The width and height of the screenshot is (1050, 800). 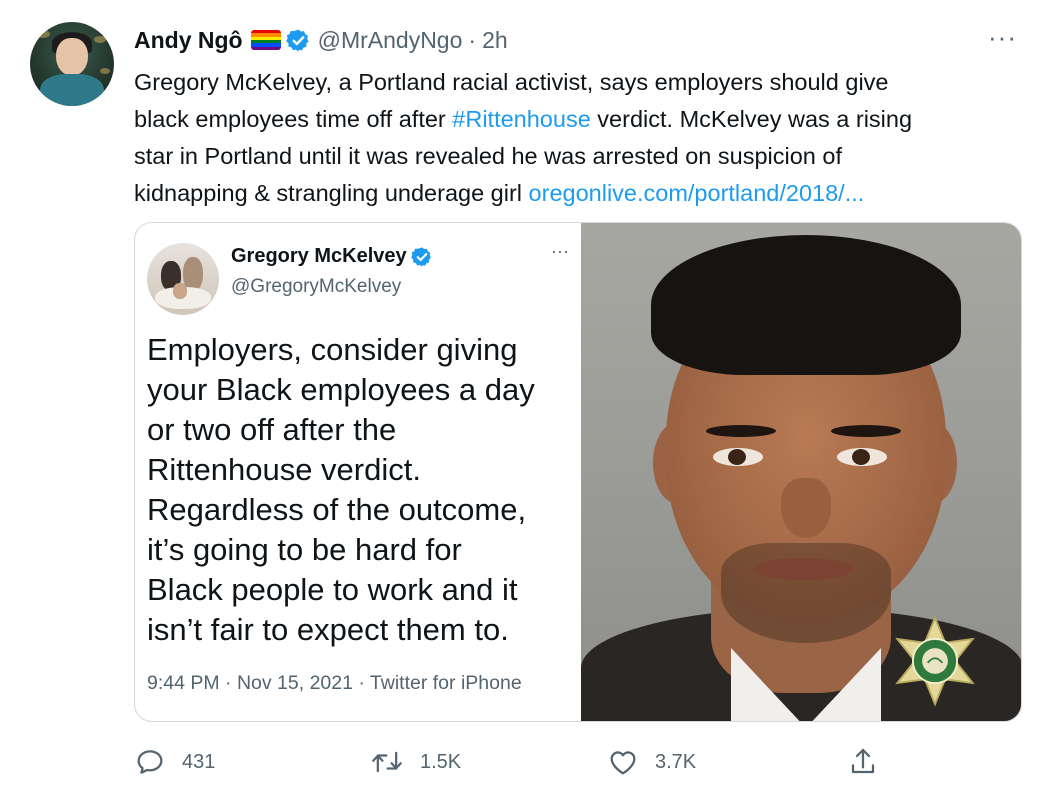 What do you see at coordinates (72, 64) in the screenshot?
I see `author-avatar` at bounding box center [72, 64].